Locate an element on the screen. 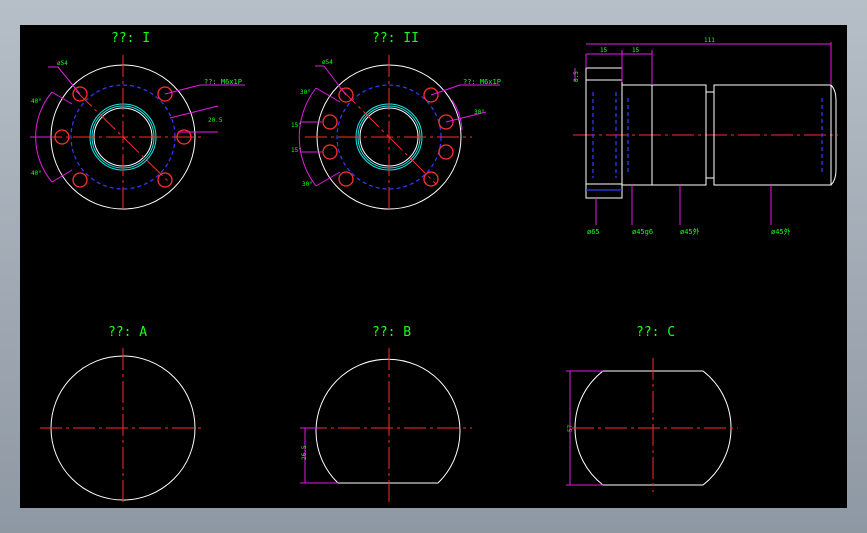 The image size is (867, 533). dim-flat-width: 57 is located at coordinates (570, 428).